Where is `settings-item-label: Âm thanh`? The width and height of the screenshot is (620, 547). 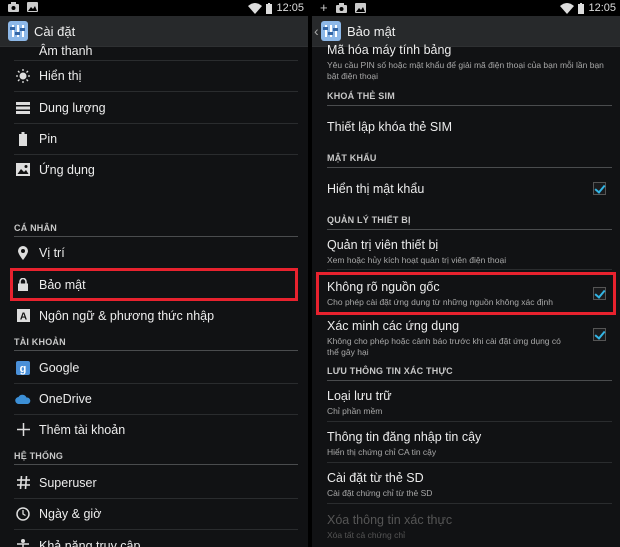
settings-item-label: Âm thanh is located at coordinates (66, 50).